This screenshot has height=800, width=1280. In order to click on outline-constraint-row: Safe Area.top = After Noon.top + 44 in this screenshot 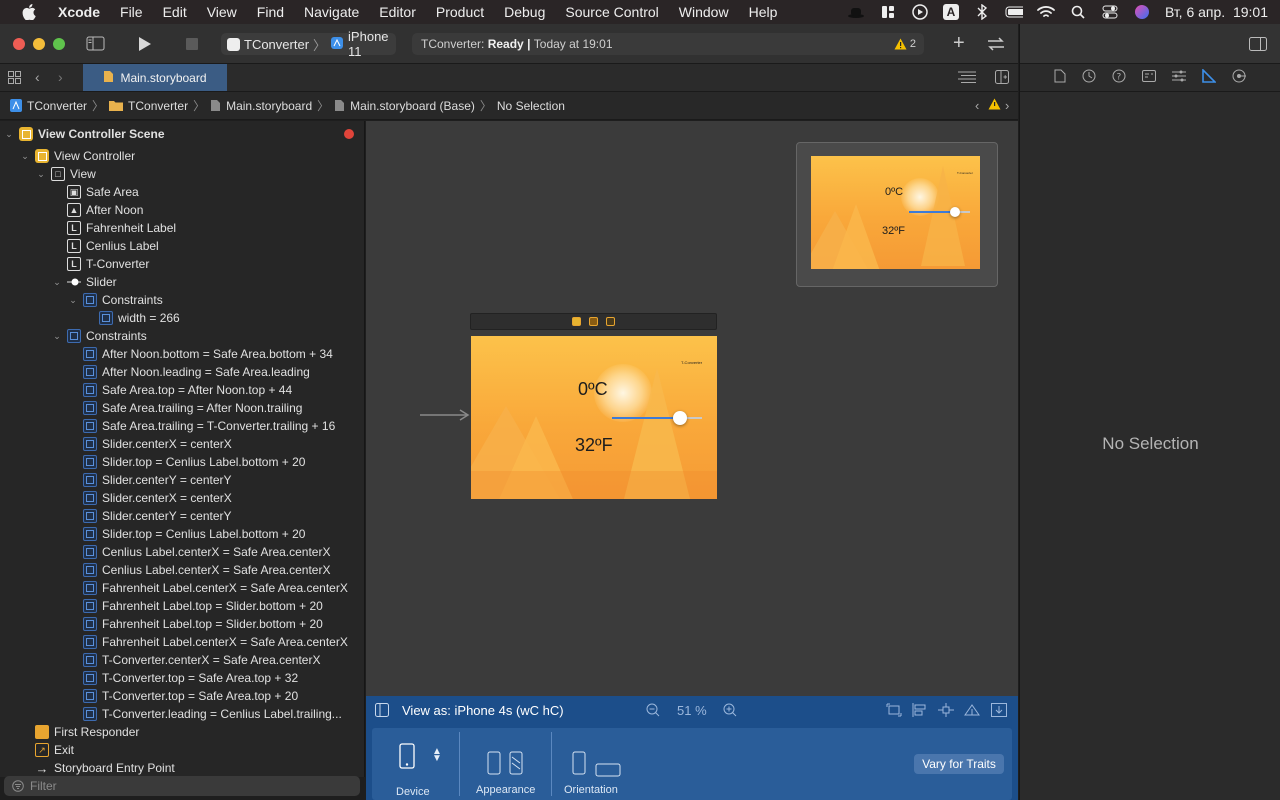, I will do `click(187, 390)`.